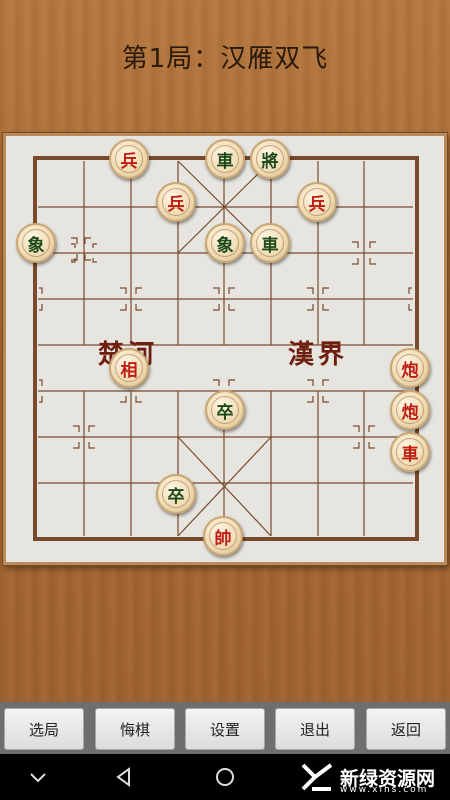  Describe the element at coordinates (176, 202) in the screenshot. I see `piece-red-bing-2: 兵` at that location.